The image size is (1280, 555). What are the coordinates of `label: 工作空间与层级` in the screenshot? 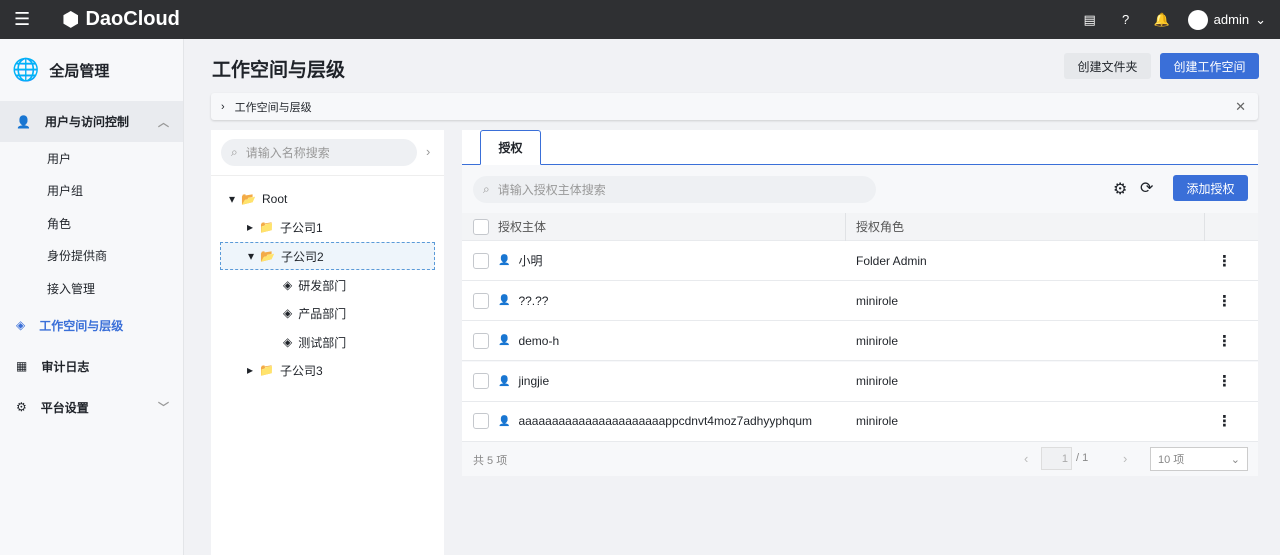 It's located at (81, 325).